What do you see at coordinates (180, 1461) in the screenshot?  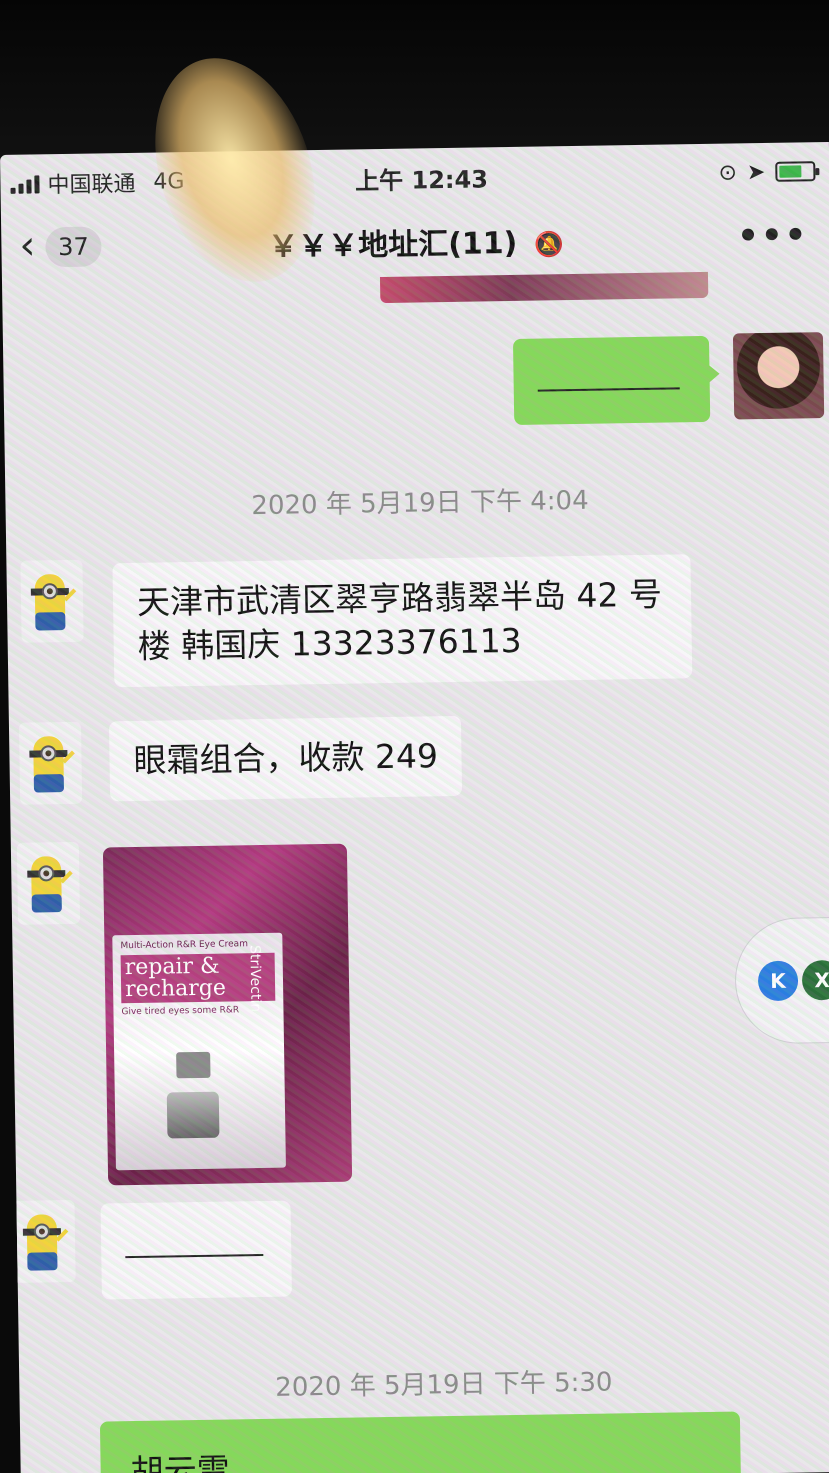 I see `message-text: 胡云雷` at bounding box center [180, 1461].